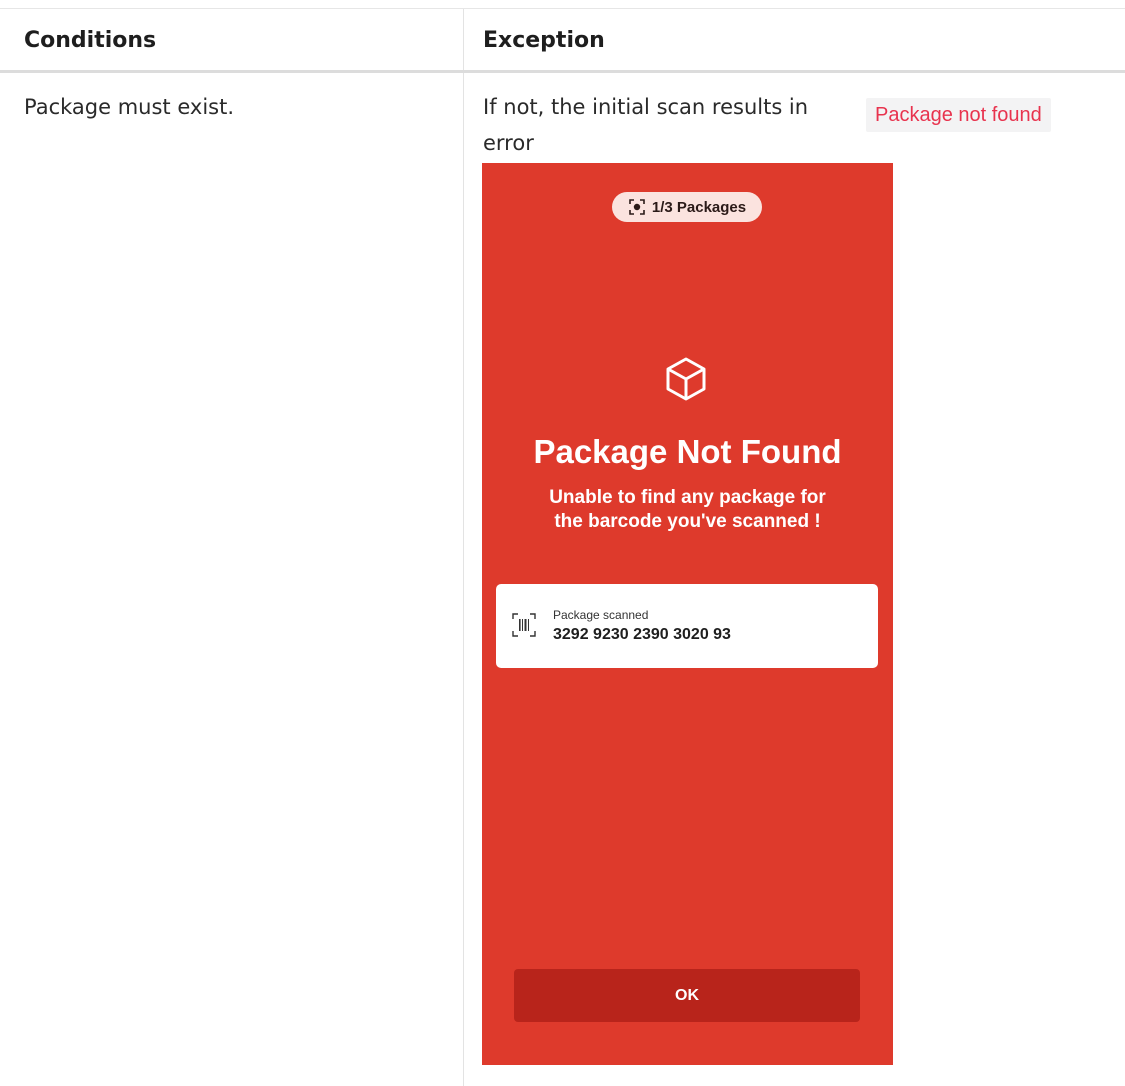 The width and height of the screenshot is (1125, 1086). What do you see at coordinates (544, 40) in the screenshot?
I see `header-exception: Exception` at bounding box center [544, 40].